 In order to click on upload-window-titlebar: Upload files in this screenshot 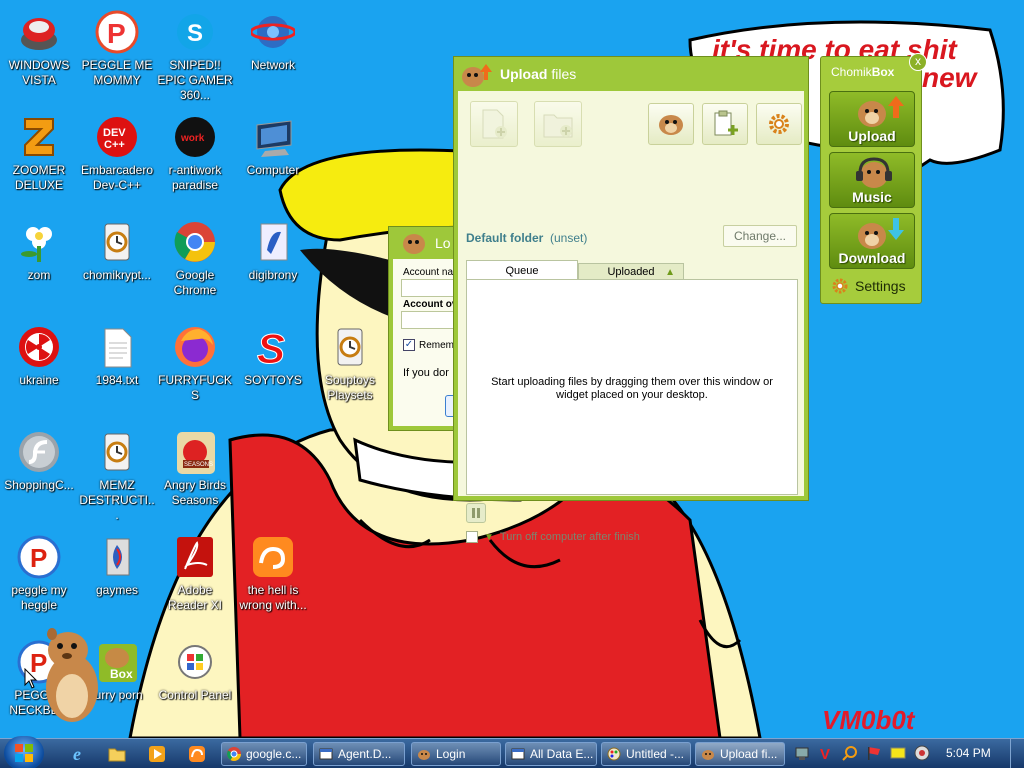, I will do `click(631, 74)`.